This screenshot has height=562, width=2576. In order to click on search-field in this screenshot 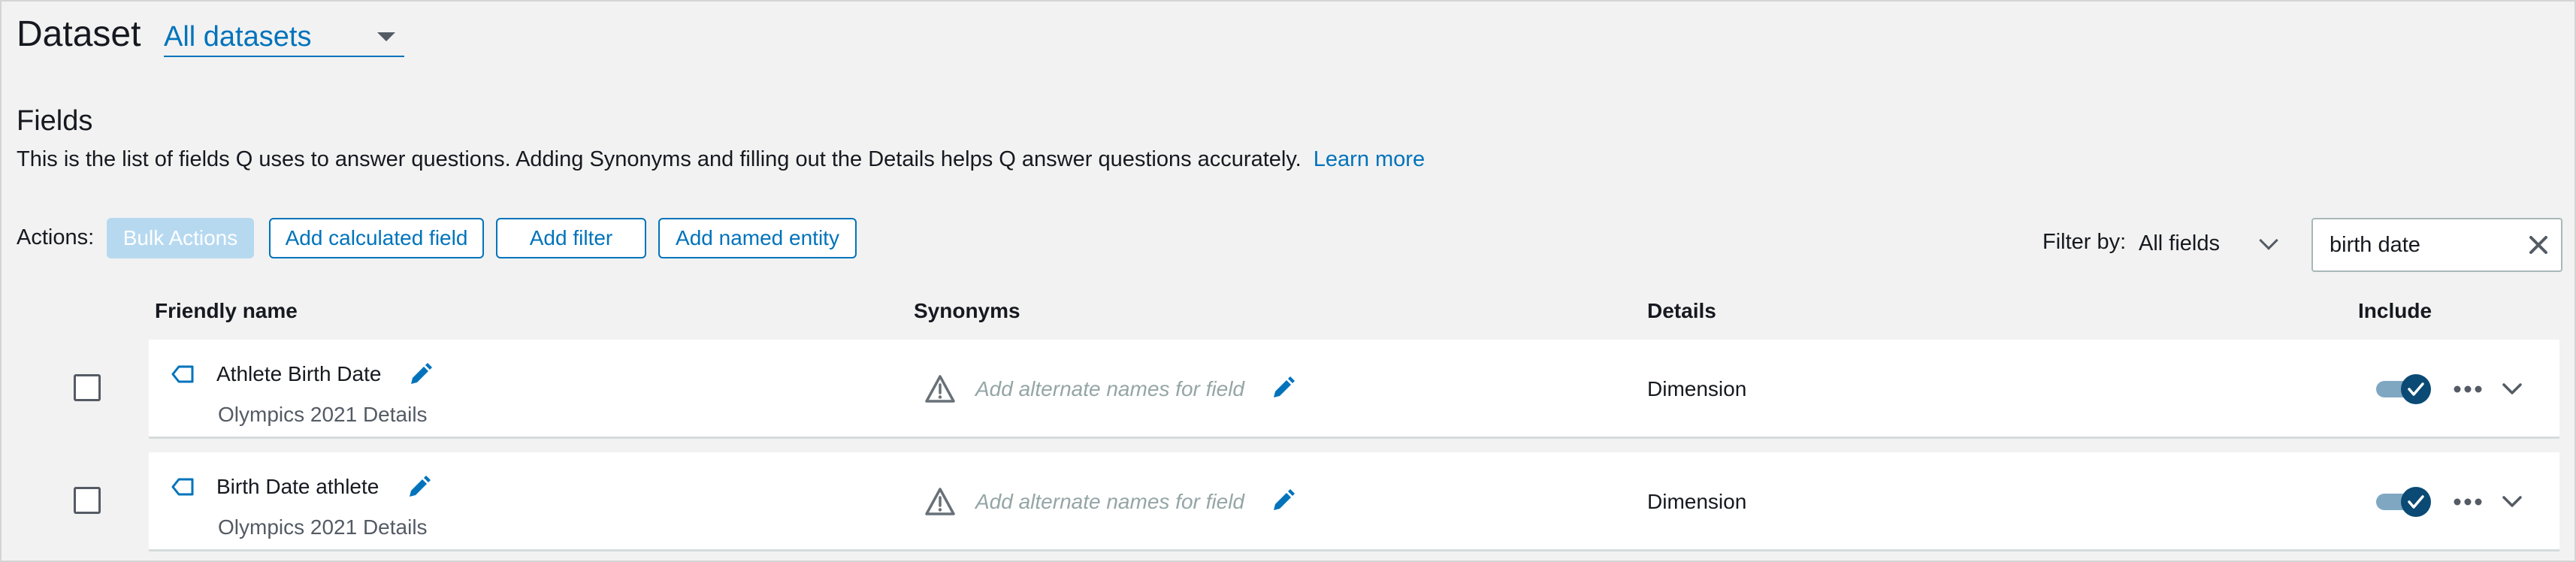, I will do `click(2437, 245)`.